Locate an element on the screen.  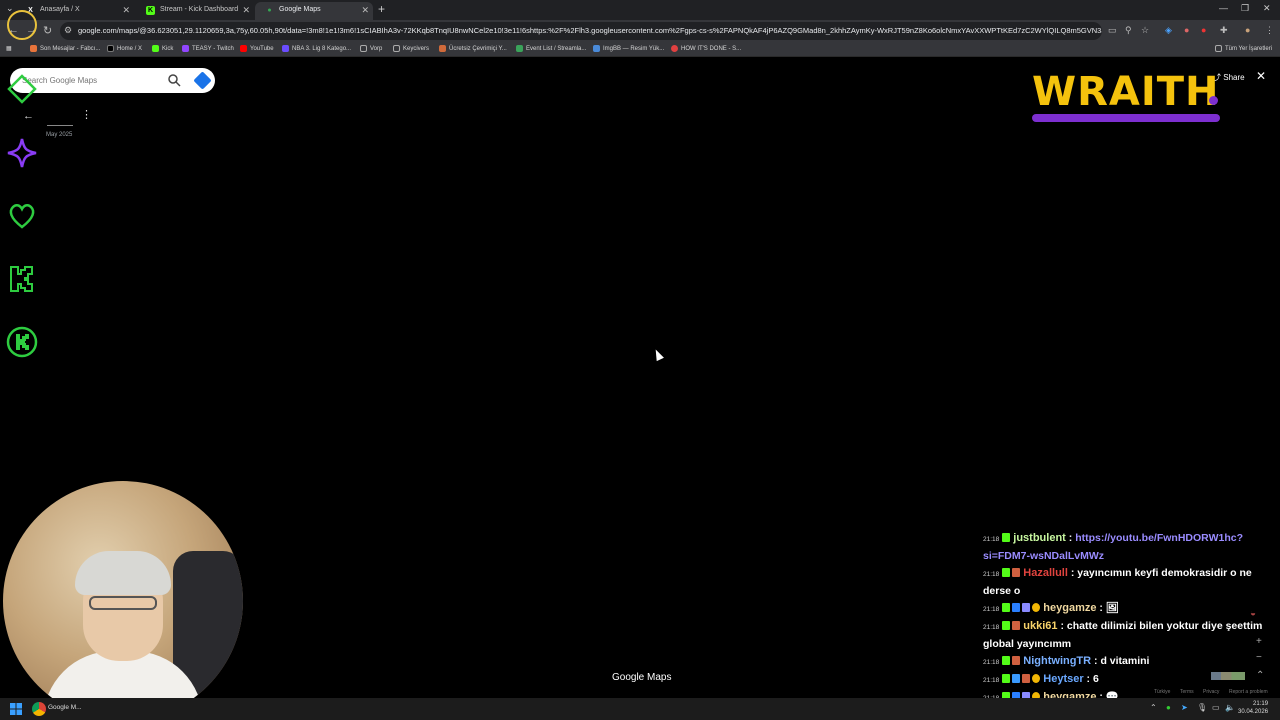
tray-app-icon: ● is located at coordinates (1168, 707).